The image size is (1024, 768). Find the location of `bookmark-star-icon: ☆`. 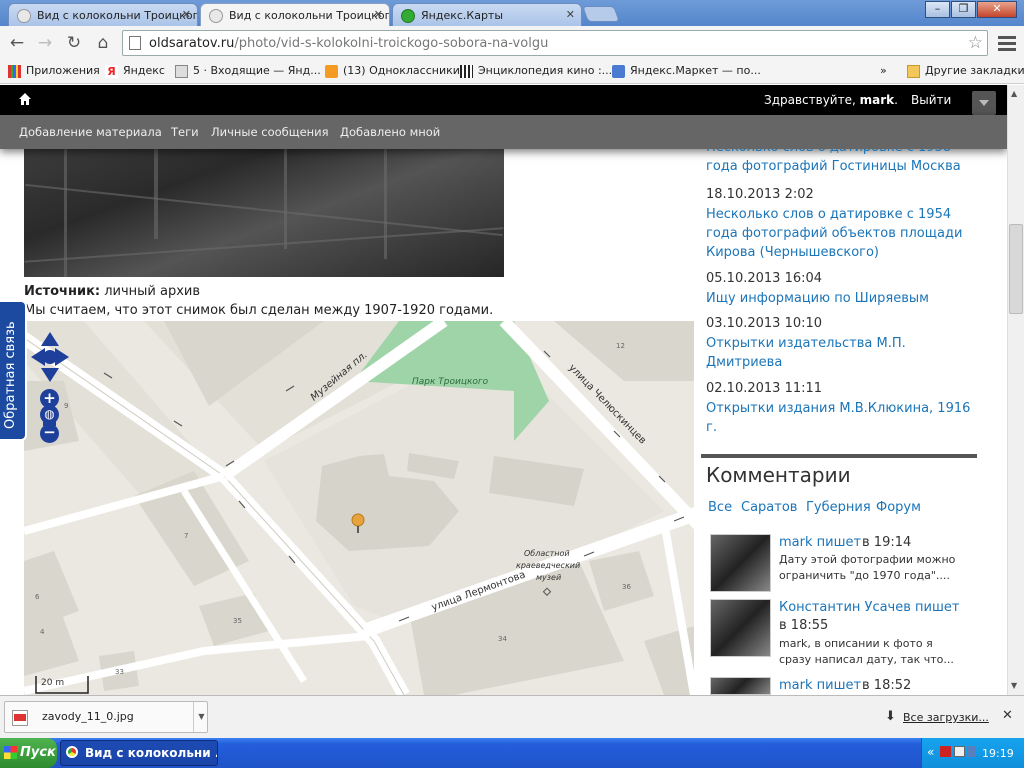

bookmark-star-icon: ☆ is located at coordinates (975, 43).